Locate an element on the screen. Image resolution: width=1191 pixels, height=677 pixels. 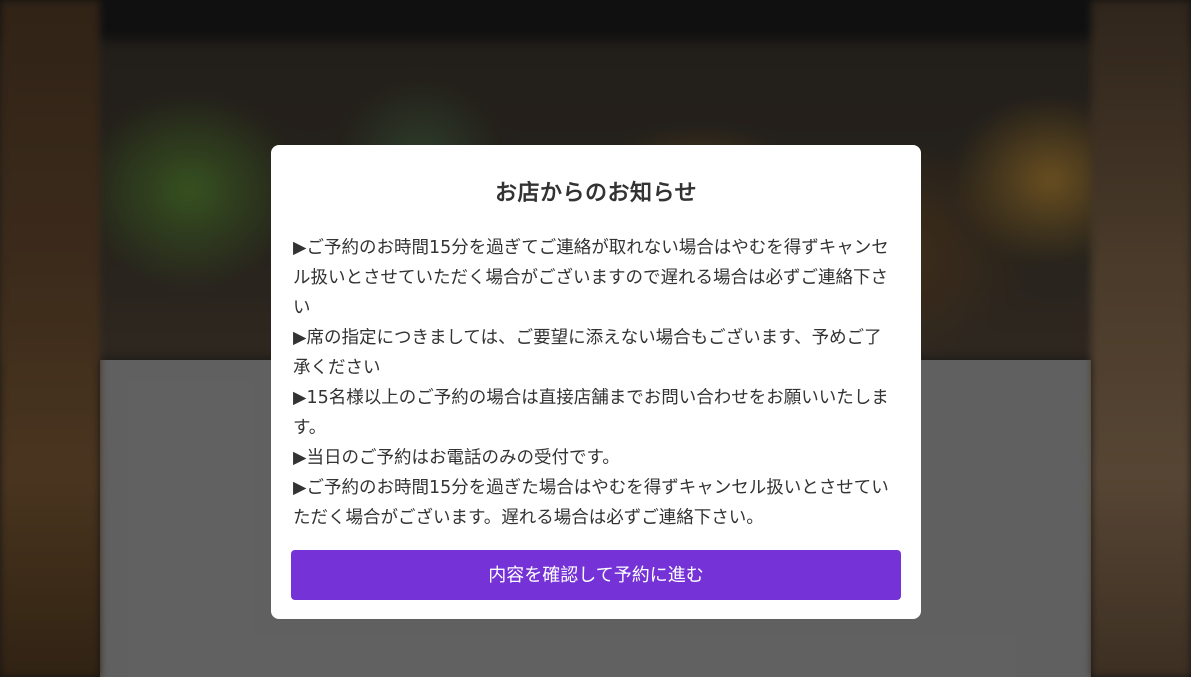
notice-line: ▶当日のご予約はお電話のみの受付です。 is located at coordinates (456, 458).